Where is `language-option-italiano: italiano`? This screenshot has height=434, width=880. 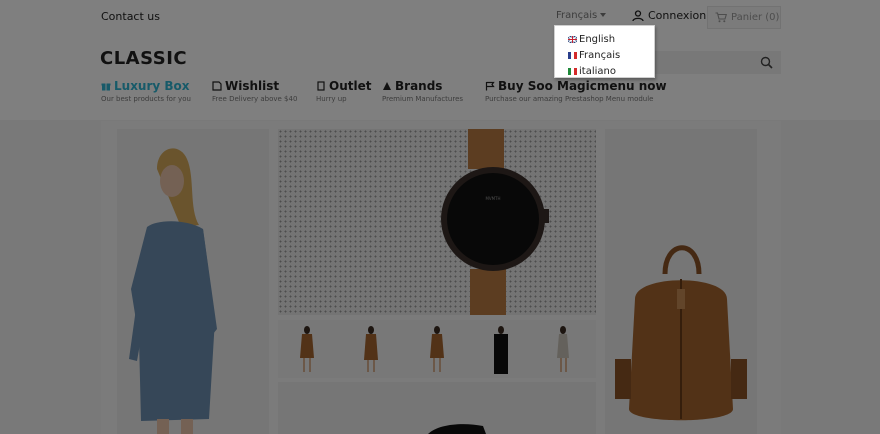 language-option-italiano: italiano is located at coordinates (604, 71).